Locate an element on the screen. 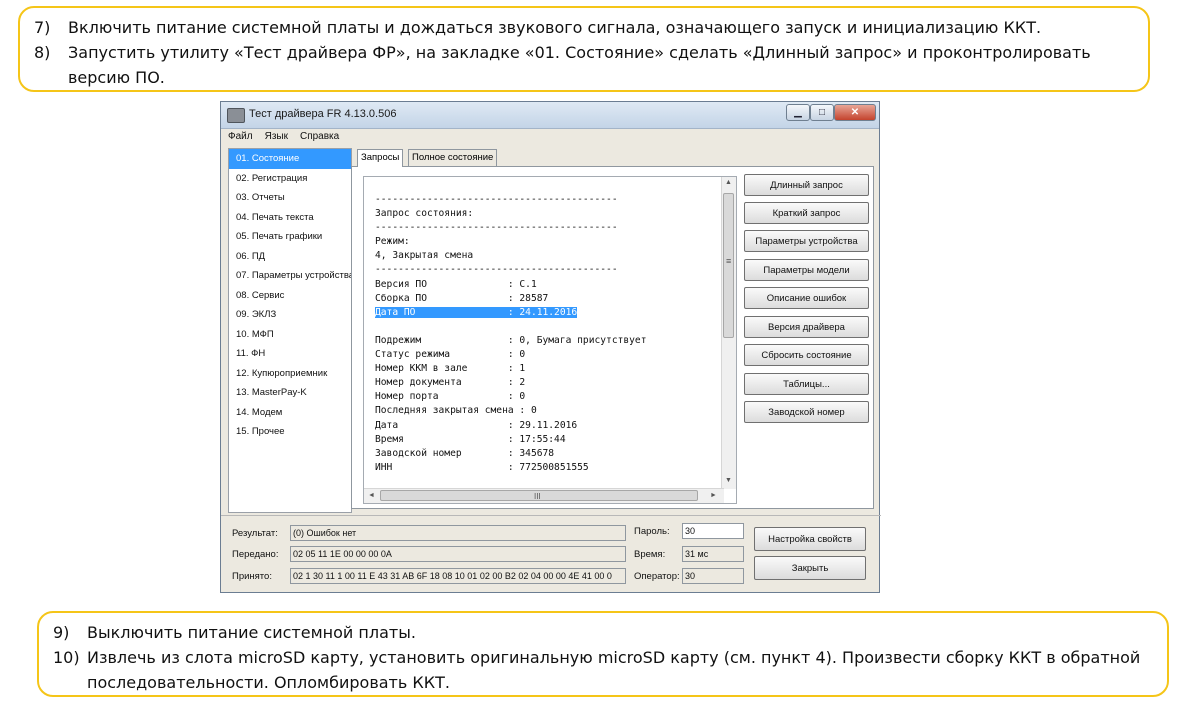 This screenshot has height=720, width=1178. log-line: Последняя закрытая смена : 0 is located at coordinates (456, 411).